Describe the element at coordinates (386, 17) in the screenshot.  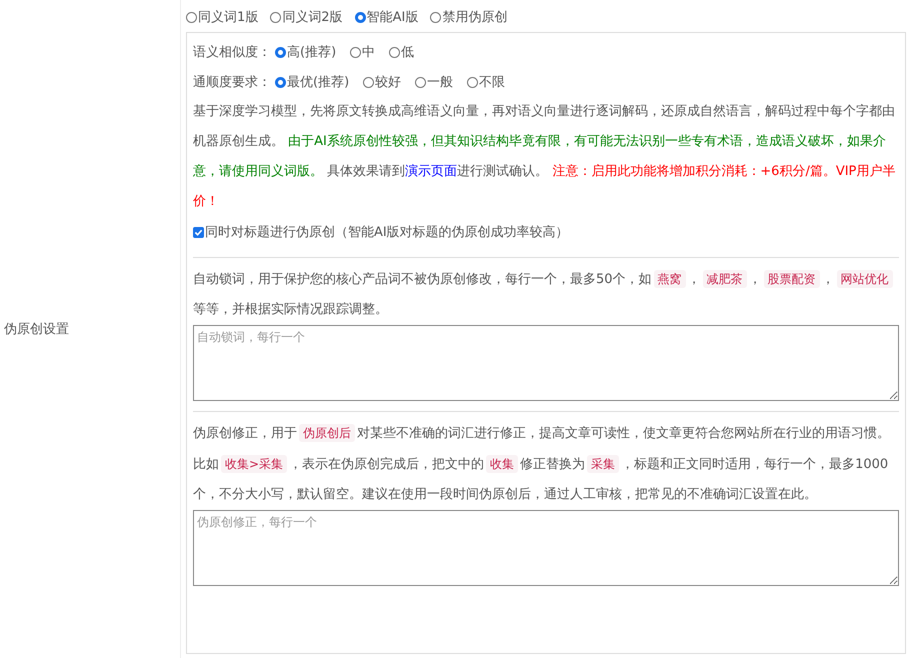
I see `mode-radio: 智能AI版` at that location.